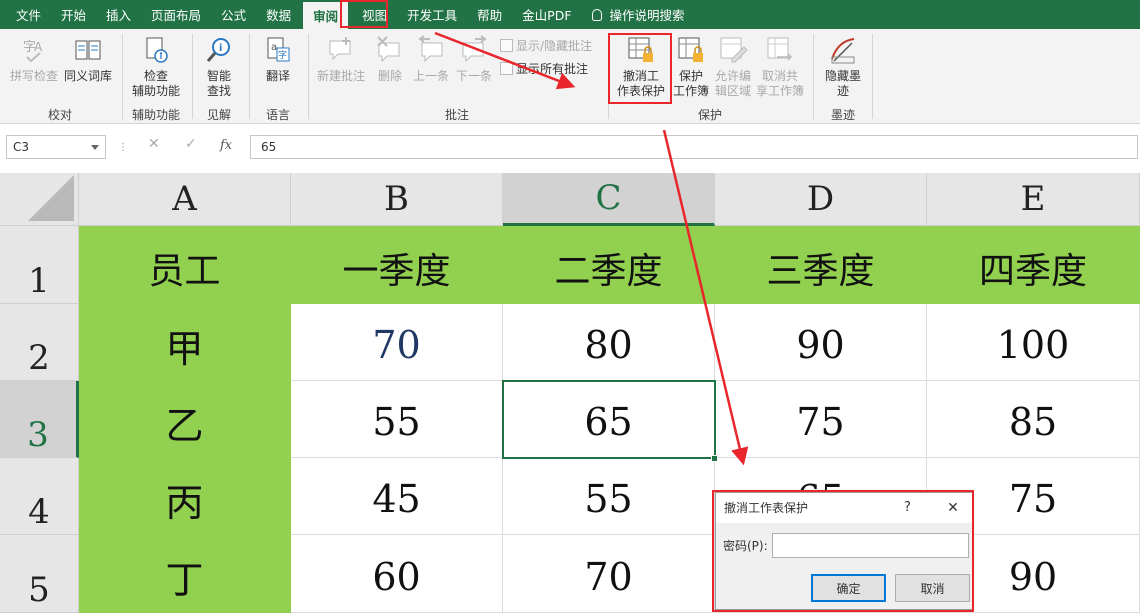 This screenshot has height=613, width=1140. What do you see at coordinates (640, 91) in the screenshot?
I see `unprotect-sheet-line2: 作表保护` at bounding box center [640, 91].